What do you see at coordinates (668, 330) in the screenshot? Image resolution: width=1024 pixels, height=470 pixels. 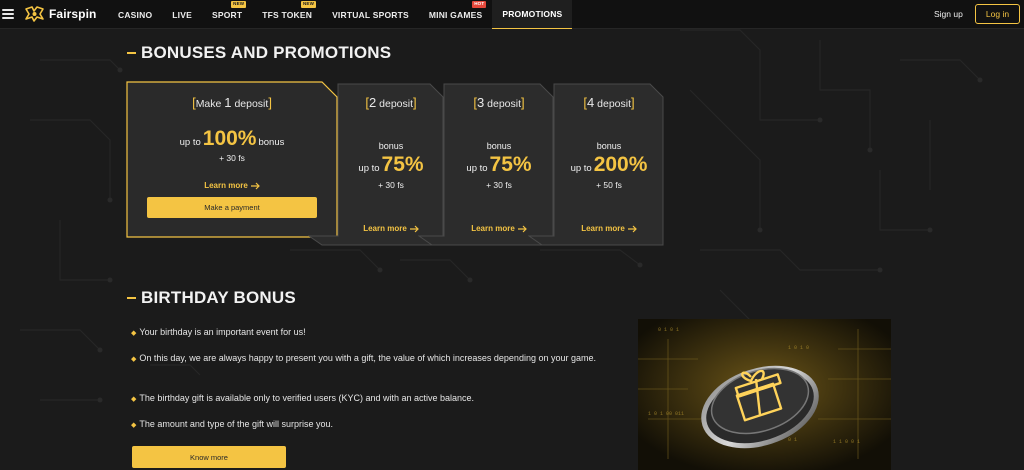 I see `svg-text: 0 1 0 1` at bounding box center [668, 330].